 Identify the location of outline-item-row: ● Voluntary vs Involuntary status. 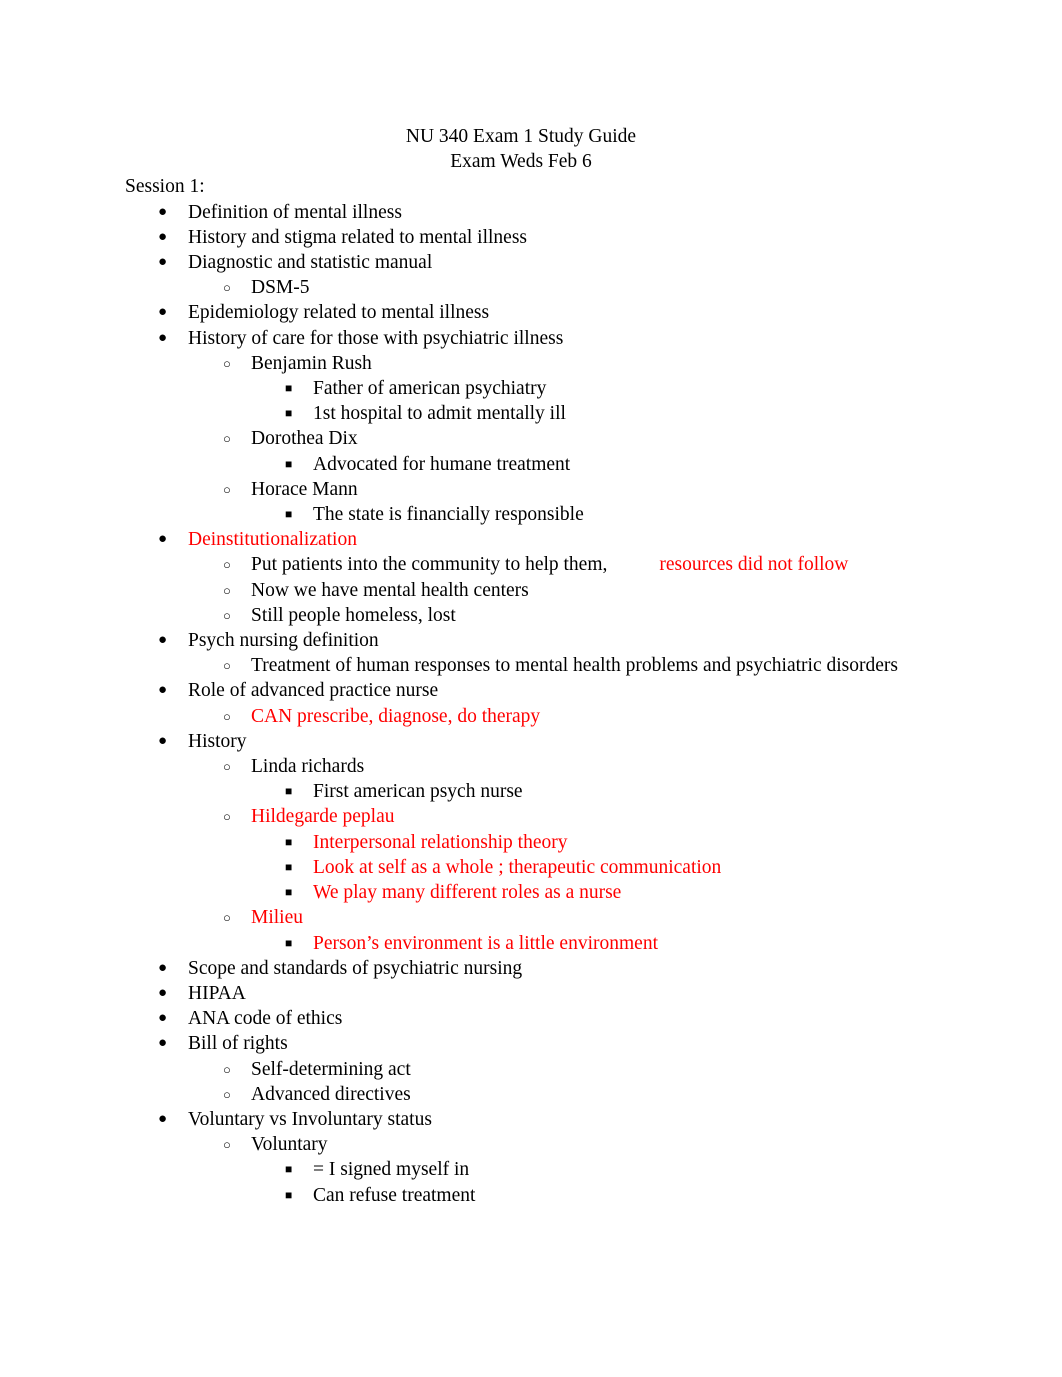
(531, 1119).